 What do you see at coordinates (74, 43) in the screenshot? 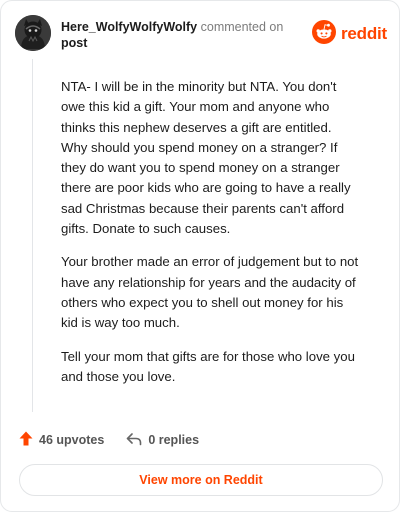
I see `post-link: post` at bounding box center [74, 43].